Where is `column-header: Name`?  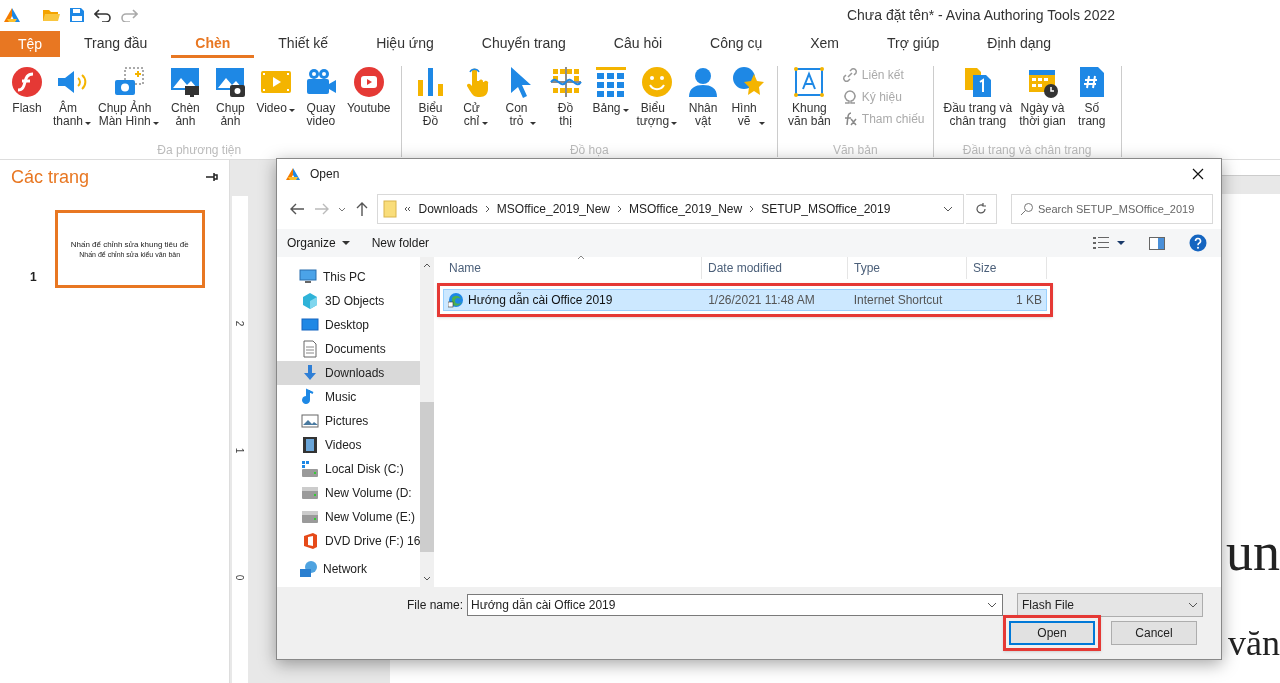 column-header: Name is located at coordinates (572, 268).